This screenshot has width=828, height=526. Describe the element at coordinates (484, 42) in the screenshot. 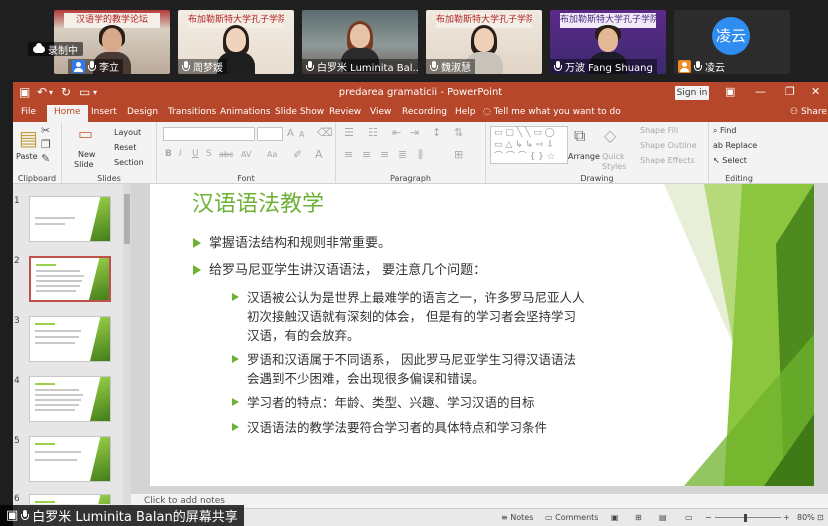

I see `participant-tile: 布加勒斯特大学孔子学院 魏淑慧` at that location.